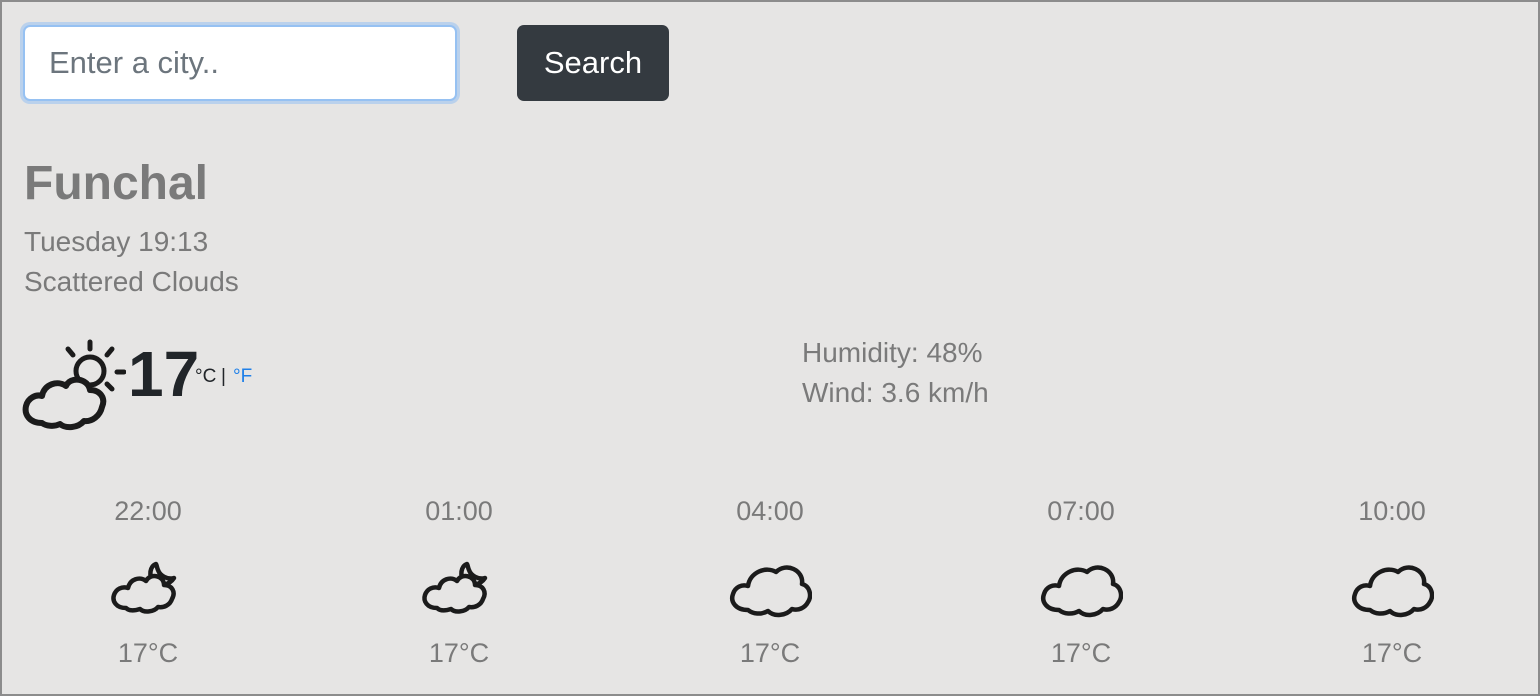 Image resolution: width=1540 pixels, height=696 pixels. Describe the element at coordinates (892, 352) in the screenshot. I see `humidity: Humidity: 48%` at that location.